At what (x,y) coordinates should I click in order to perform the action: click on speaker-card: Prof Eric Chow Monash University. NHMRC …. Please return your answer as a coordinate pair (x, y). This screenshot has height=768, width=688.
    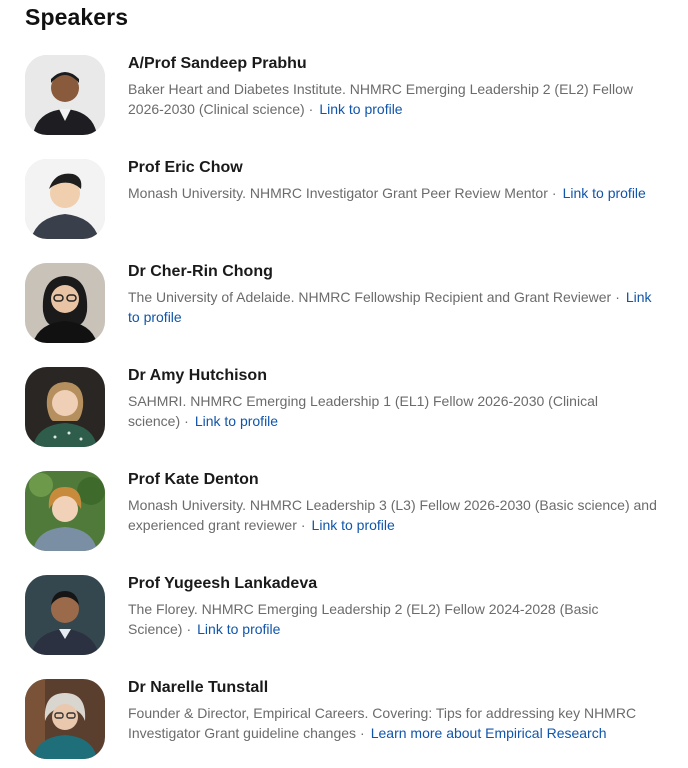
    Looking at the image, I should click on (345, 200).